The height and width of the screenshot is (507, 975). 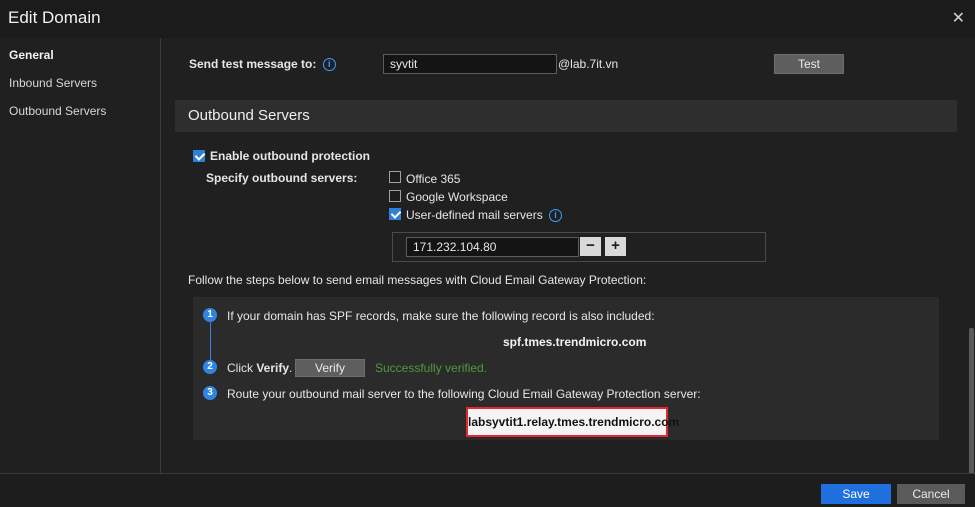 What do you see at coordinates (210, 367) in the screenshot?
I see `step-2-badge: 2` at bounding box center [210, 367].